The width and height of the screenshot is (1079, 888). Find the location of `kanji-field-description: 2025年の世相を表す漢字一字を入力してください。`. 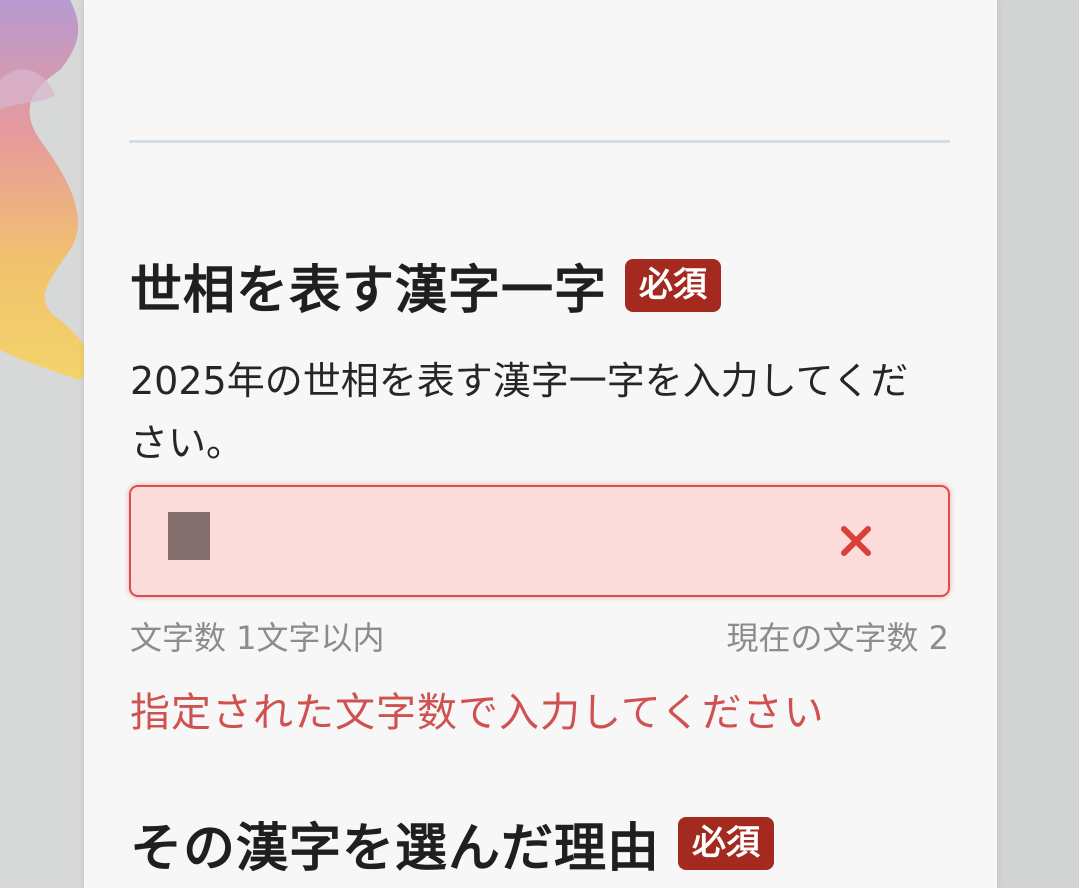

kanji-field-description: 2025年の世相を表す漢字一字を入力してください。 is located at coordinates (519, 412).